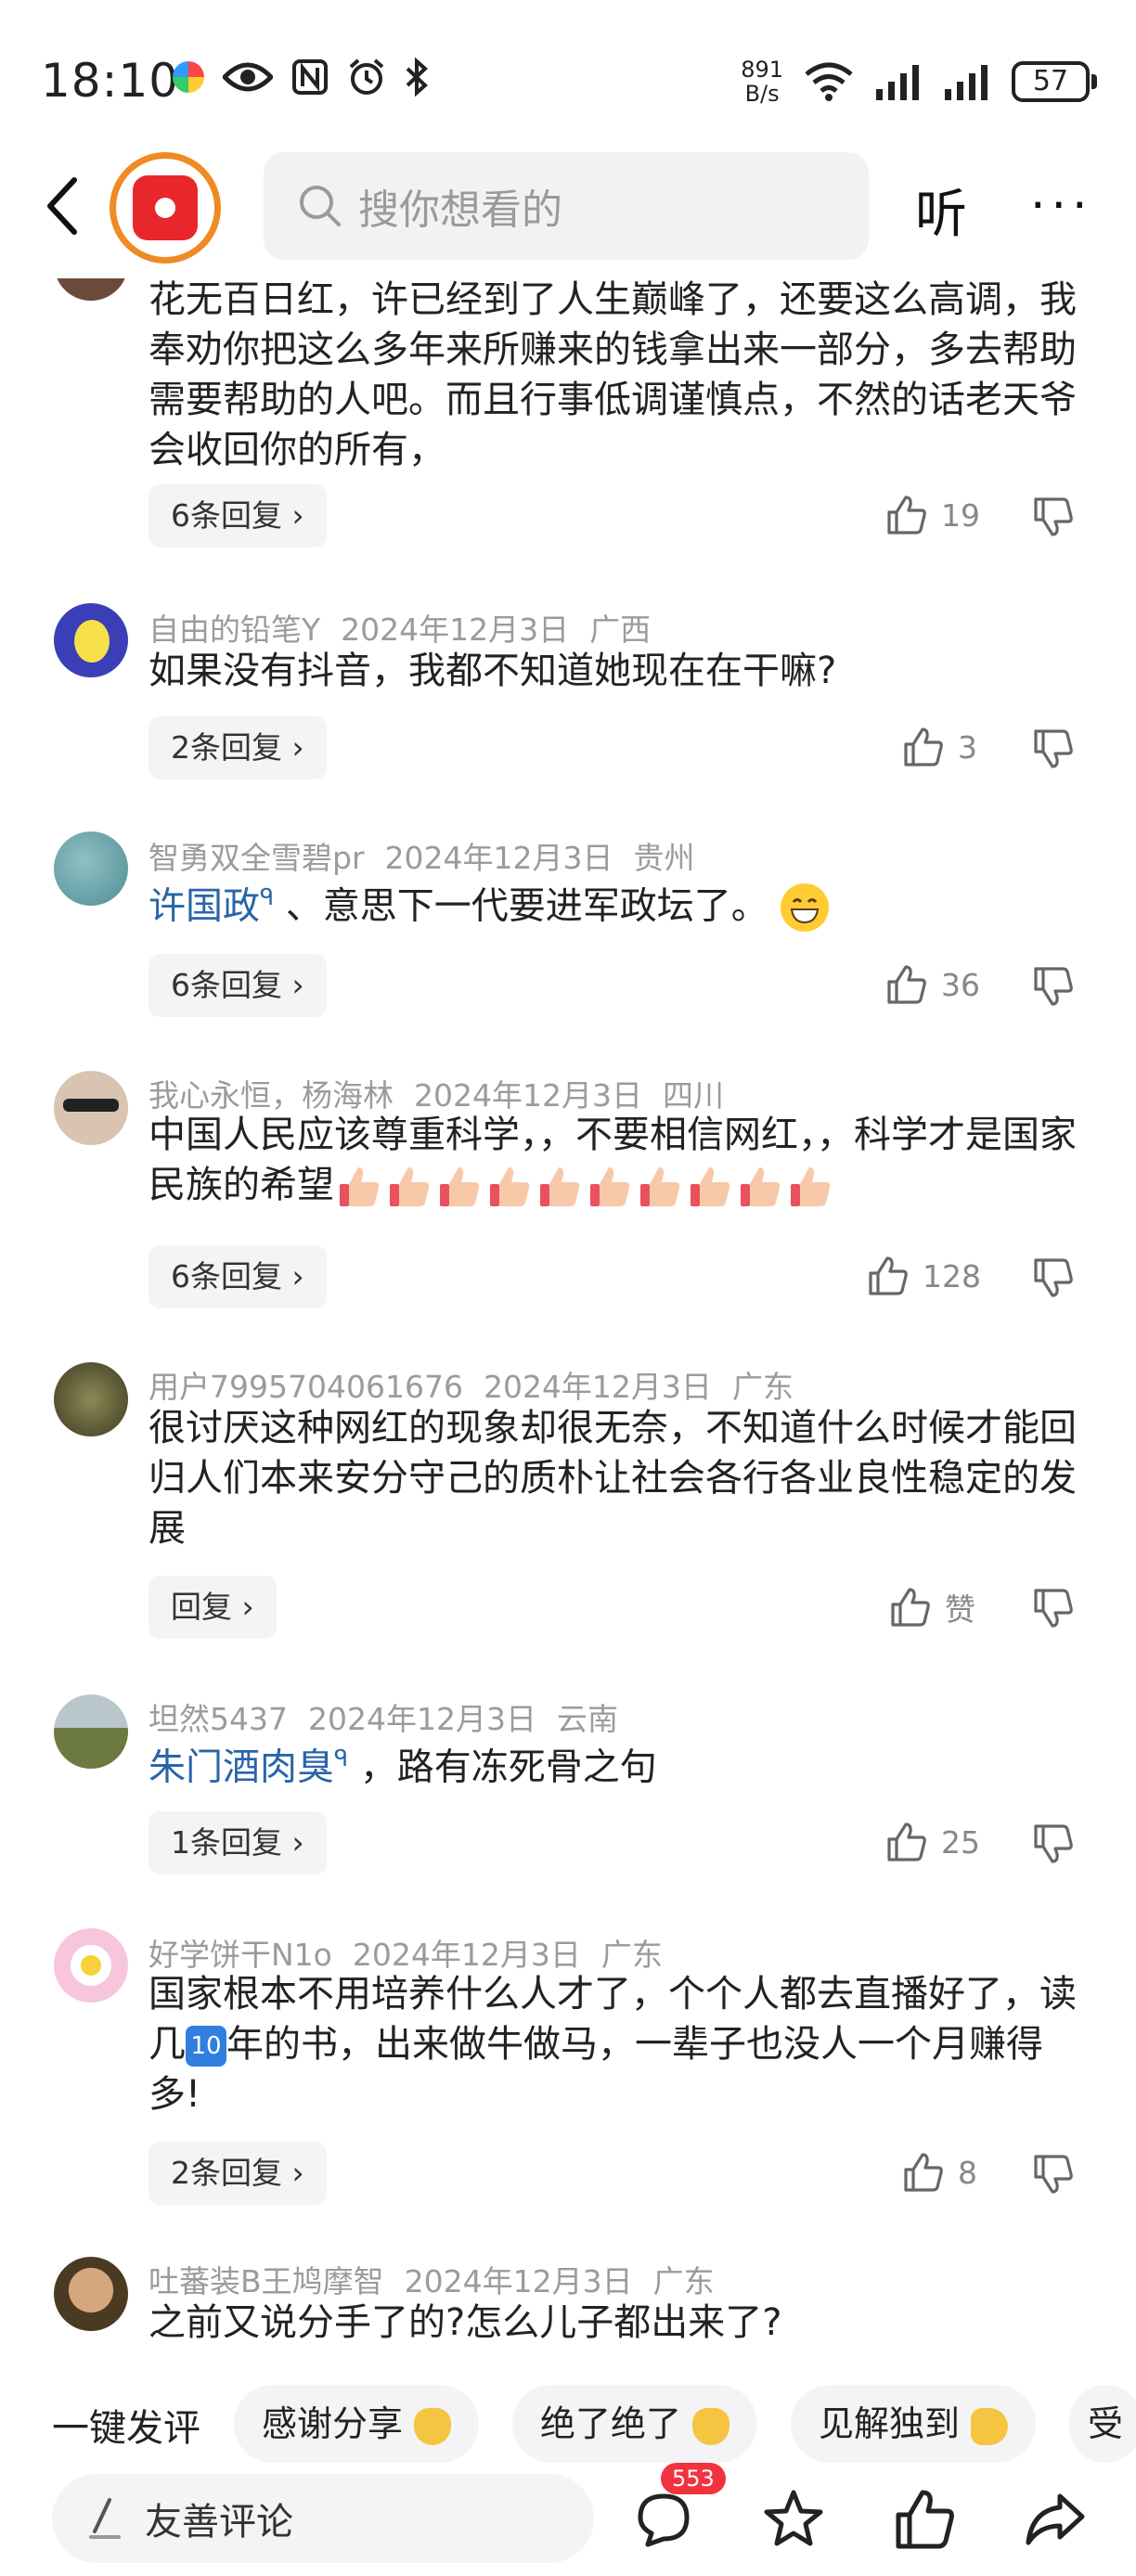  Describe the element at coordinates (320, 206) in the screenshot. I see `search-icon` at that location.